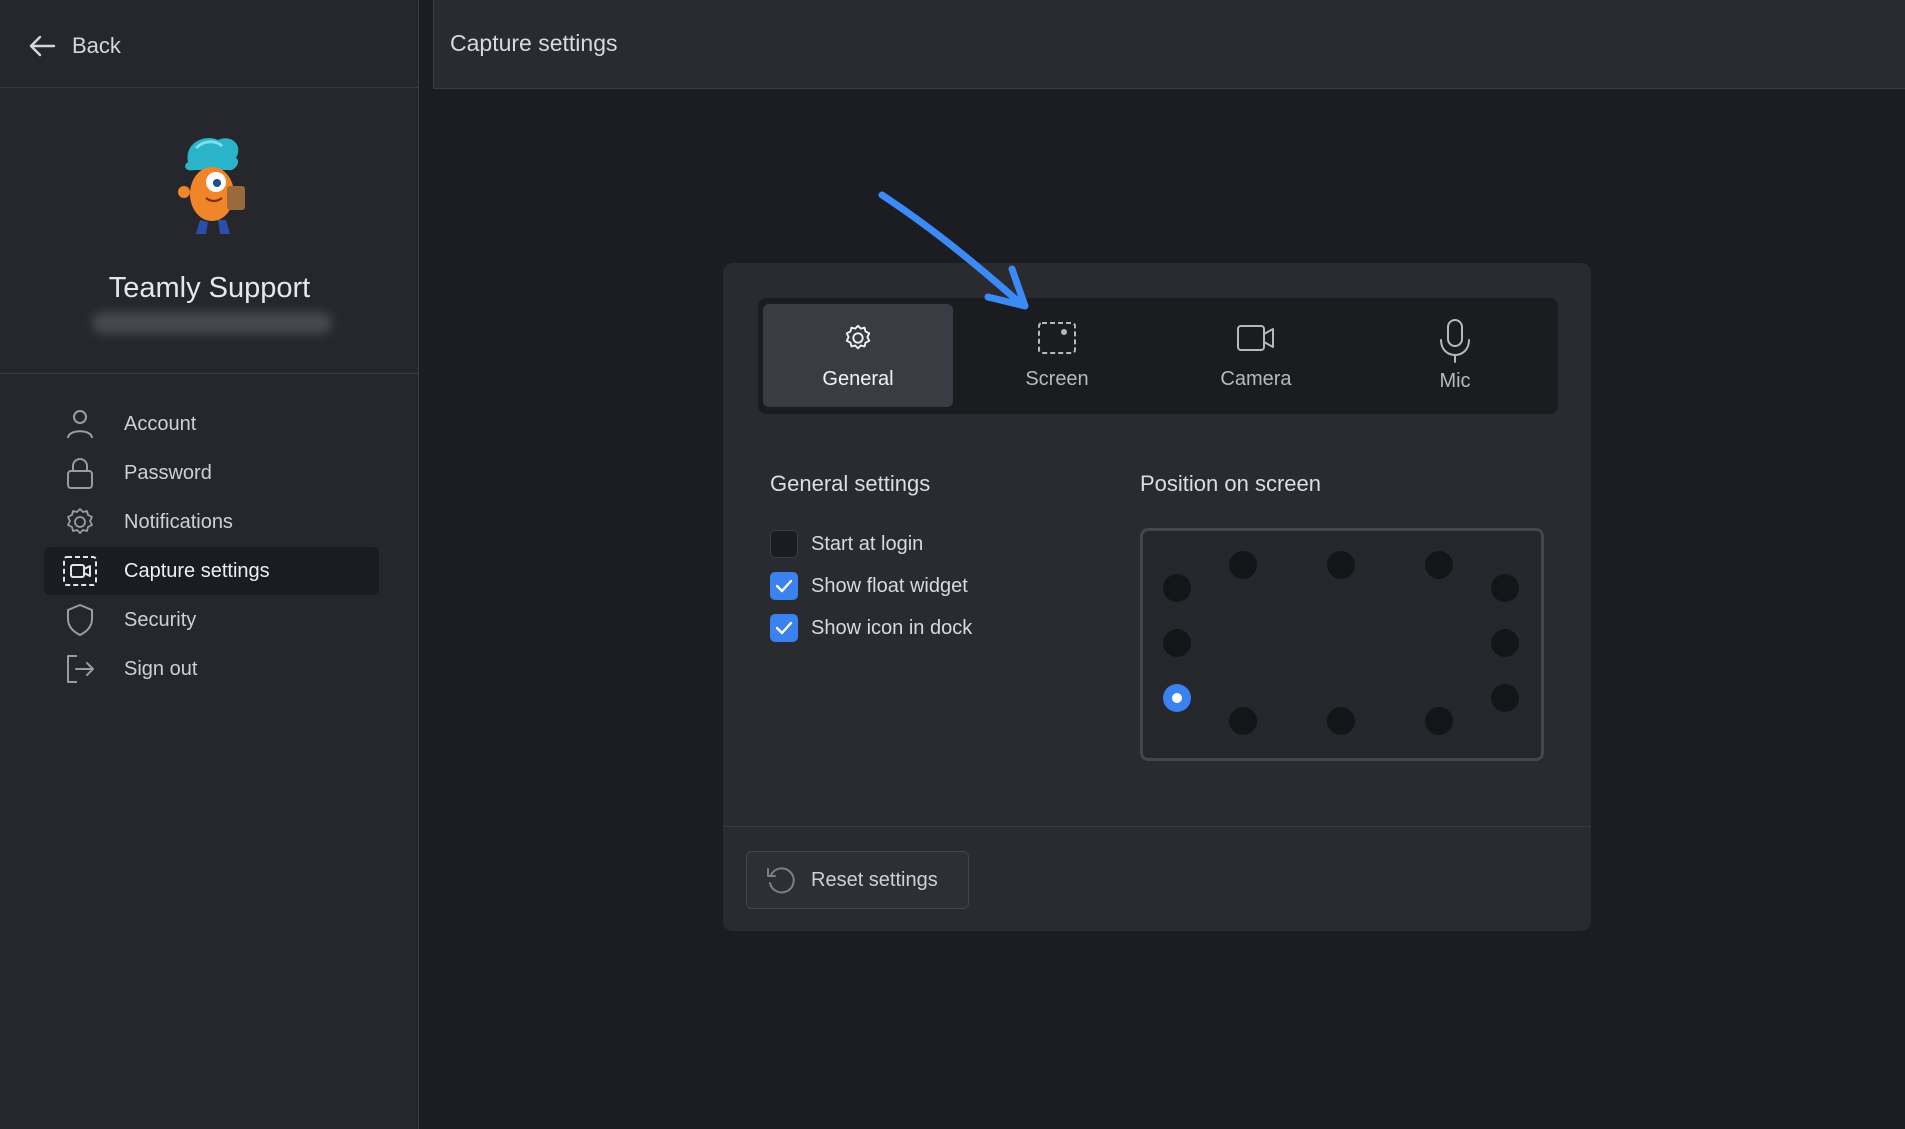 The width and height of the screenshot is (1905, 1129). I want to click on show-icon-in-dock-option: Show icon in dock, so click(871, 628).